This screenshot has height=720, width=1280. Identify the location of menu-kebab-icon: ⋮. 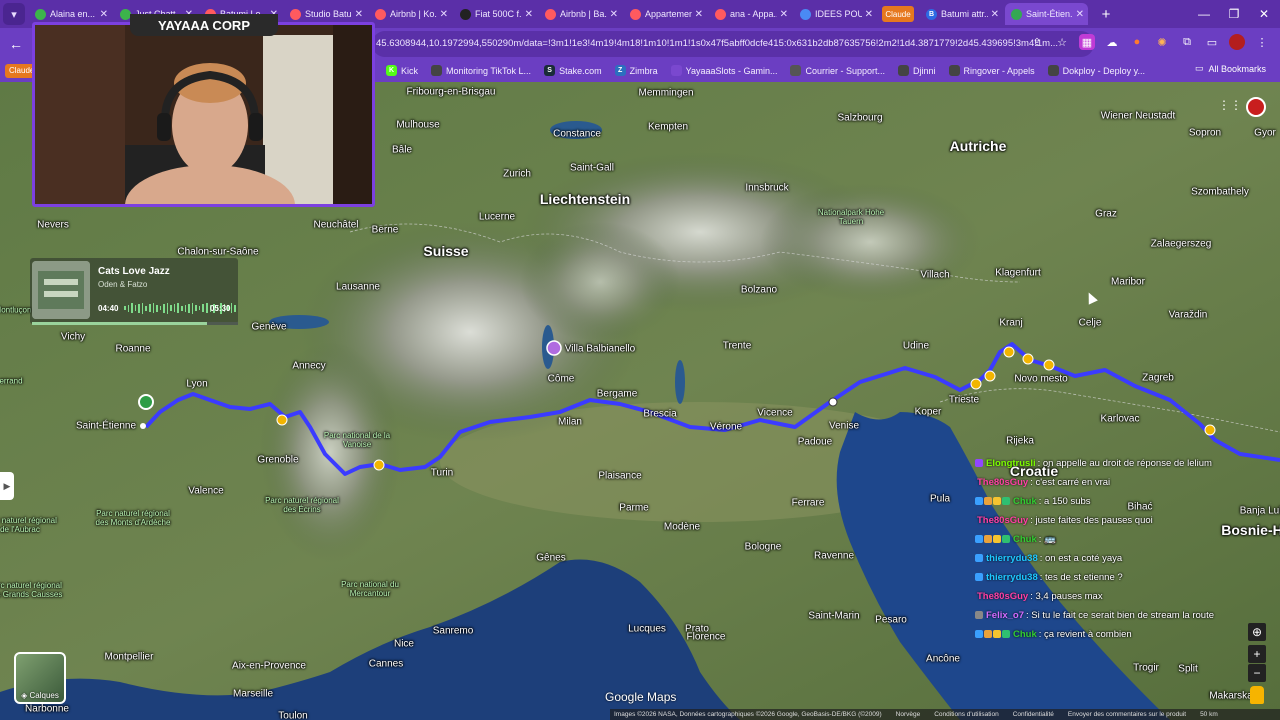
(1262, 42).